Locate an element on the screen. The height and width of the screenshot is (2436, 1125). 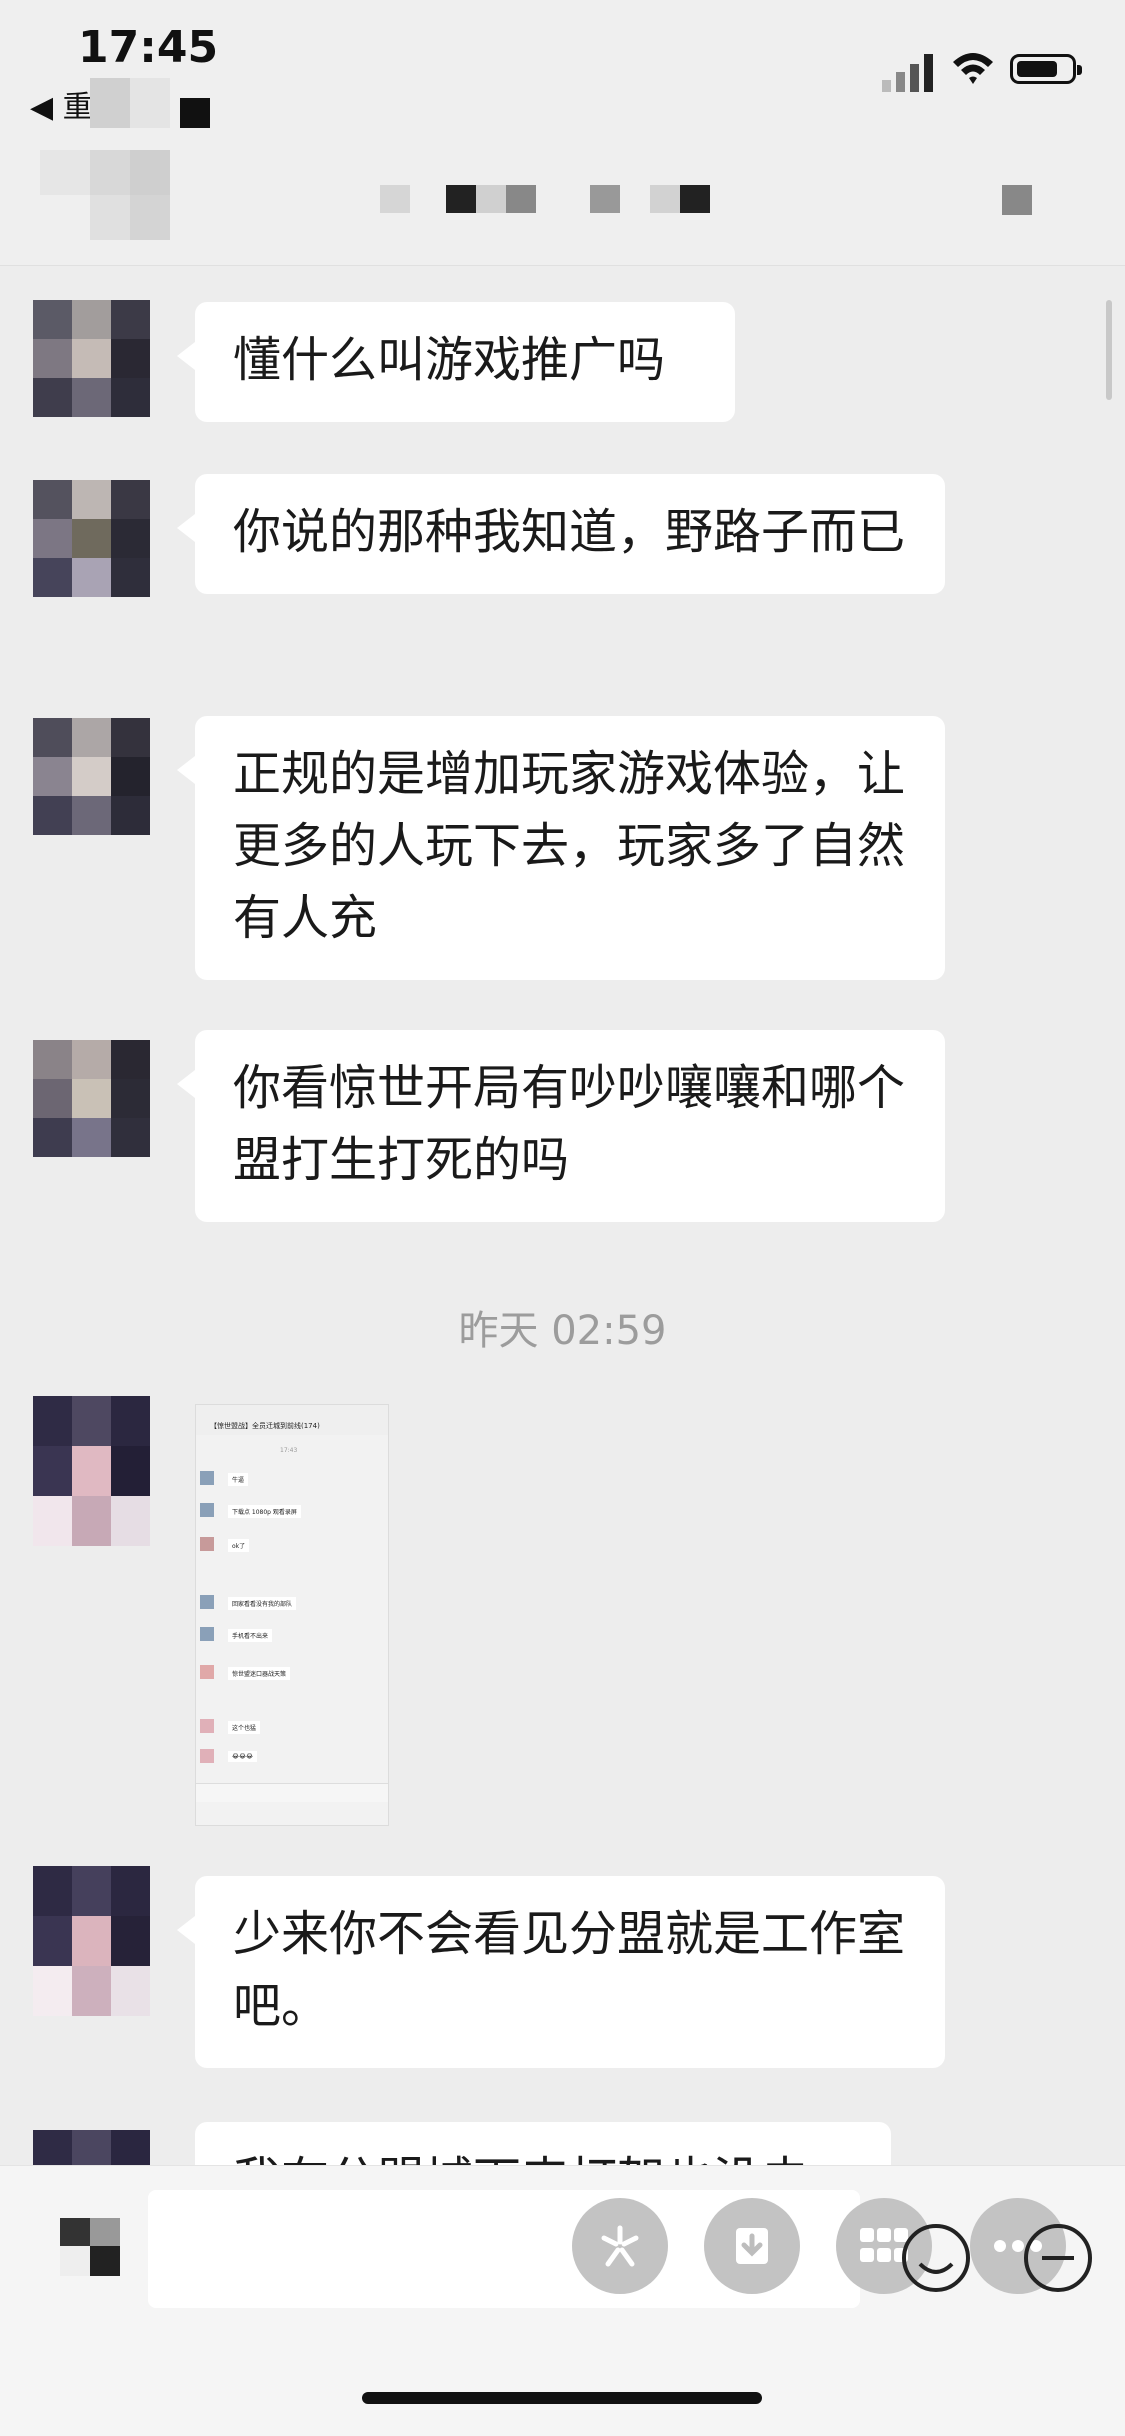
message-bubble: 少来你不会看见分盟就是工作室吧。 is located at coordinates (561, 1972).